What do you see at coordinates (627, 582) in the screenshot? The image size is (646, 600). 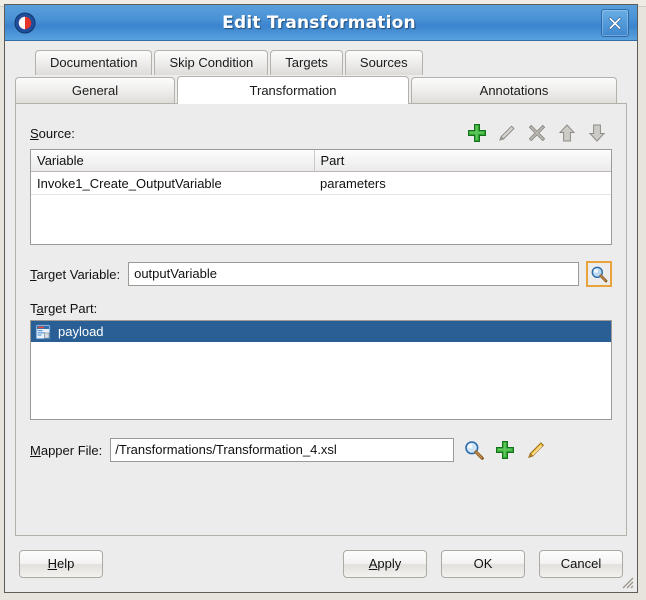 I see `resize-grip` at bounding box center [627, 582].